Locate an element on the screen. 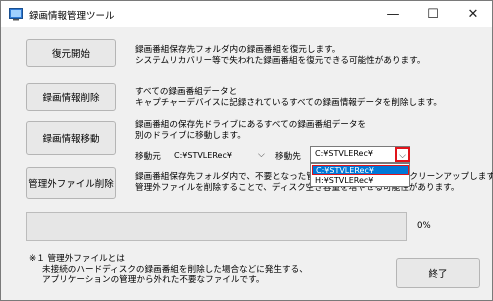 This screenshot has width=493, height=301. delete-info-description-line: すべての録画番組データと is located at coordinates (186, 92).